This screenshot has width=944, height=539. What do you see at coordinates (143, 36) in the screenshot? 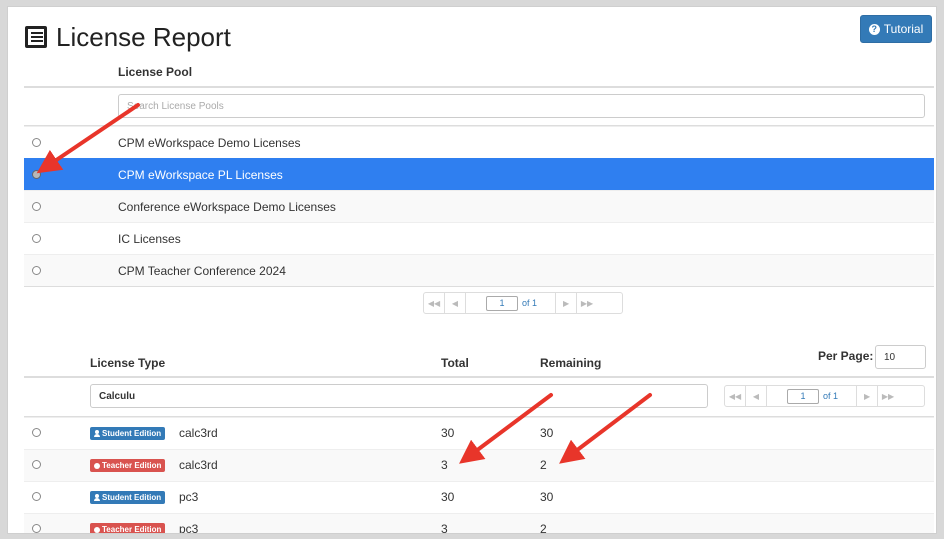
I see `page-title: License Report` at bounding box center [143, 36].